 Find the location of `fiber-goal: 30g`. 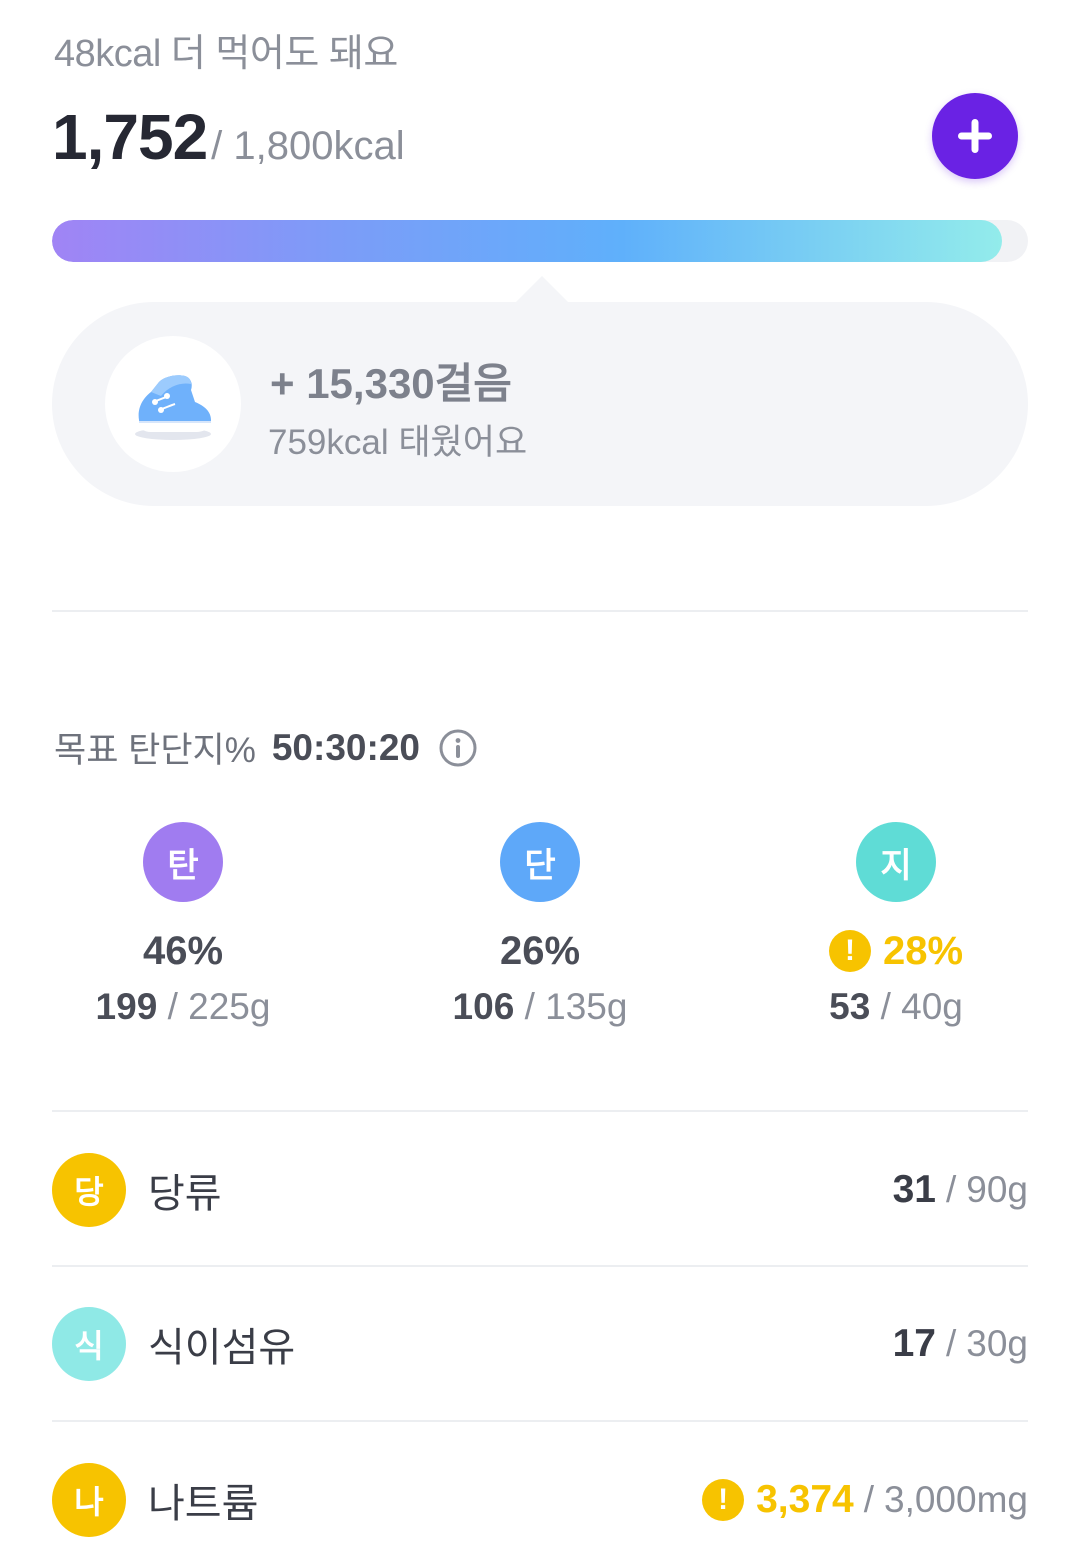

fiber-goal: 30g is located at coordinates (997, 1343).